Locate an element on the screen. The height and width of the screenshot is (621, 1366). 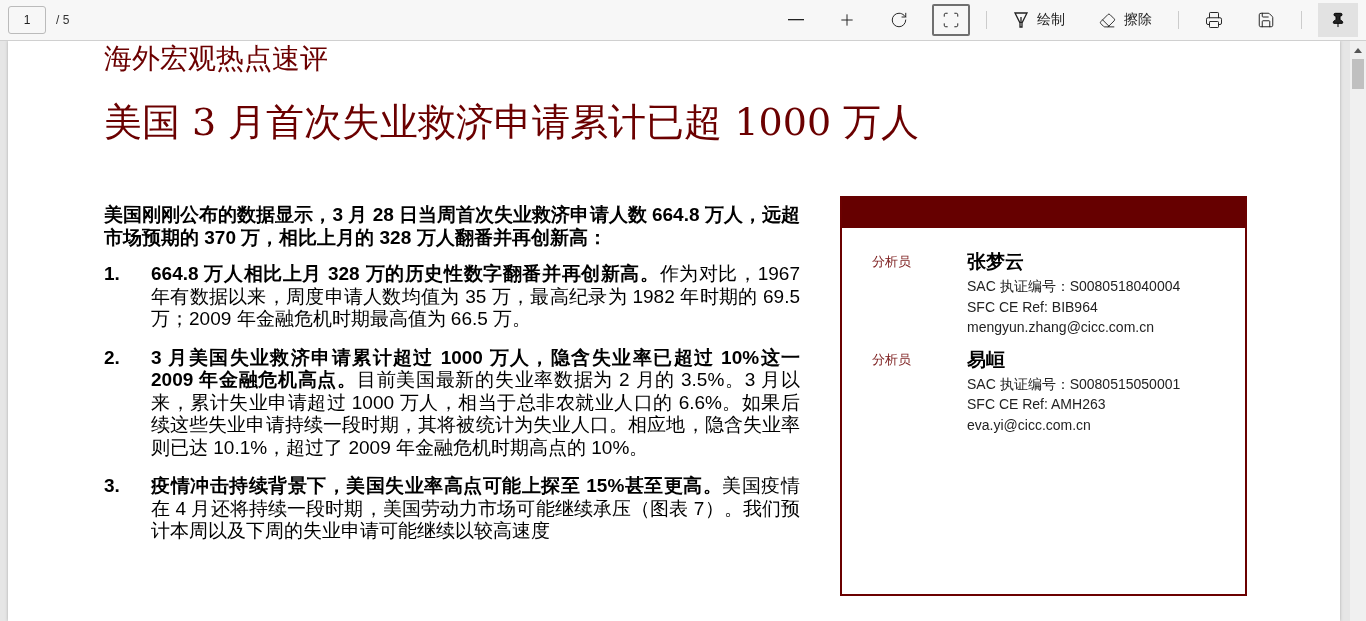
printer-icon is located at coordinates (1214, 20).